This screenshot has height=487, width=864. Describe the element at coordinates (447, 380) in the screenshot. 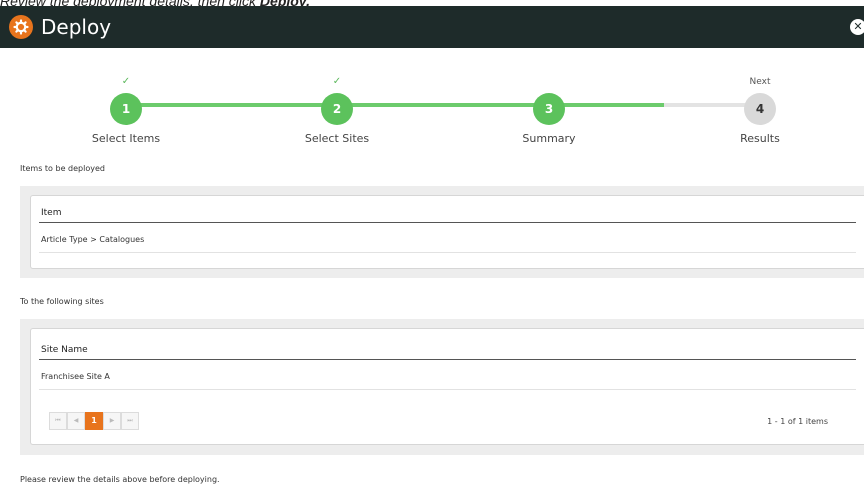

I see `table-row: Franchisee Site A` at that location.